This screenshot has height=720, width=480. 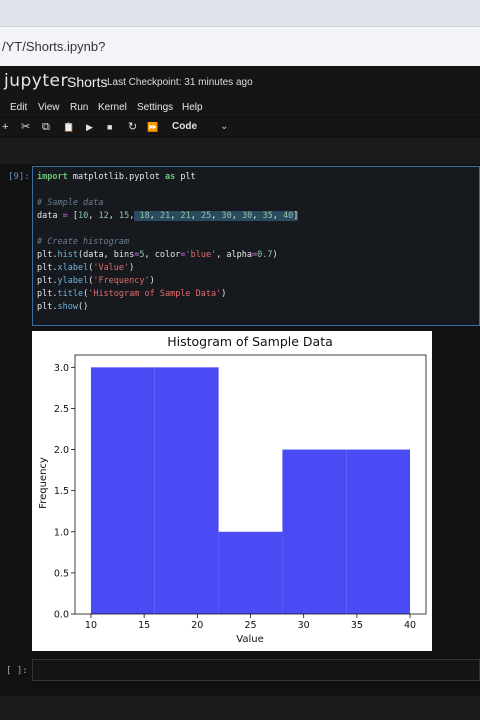 I want to click on x-tick-label: 10, so click(x=91, y=625).